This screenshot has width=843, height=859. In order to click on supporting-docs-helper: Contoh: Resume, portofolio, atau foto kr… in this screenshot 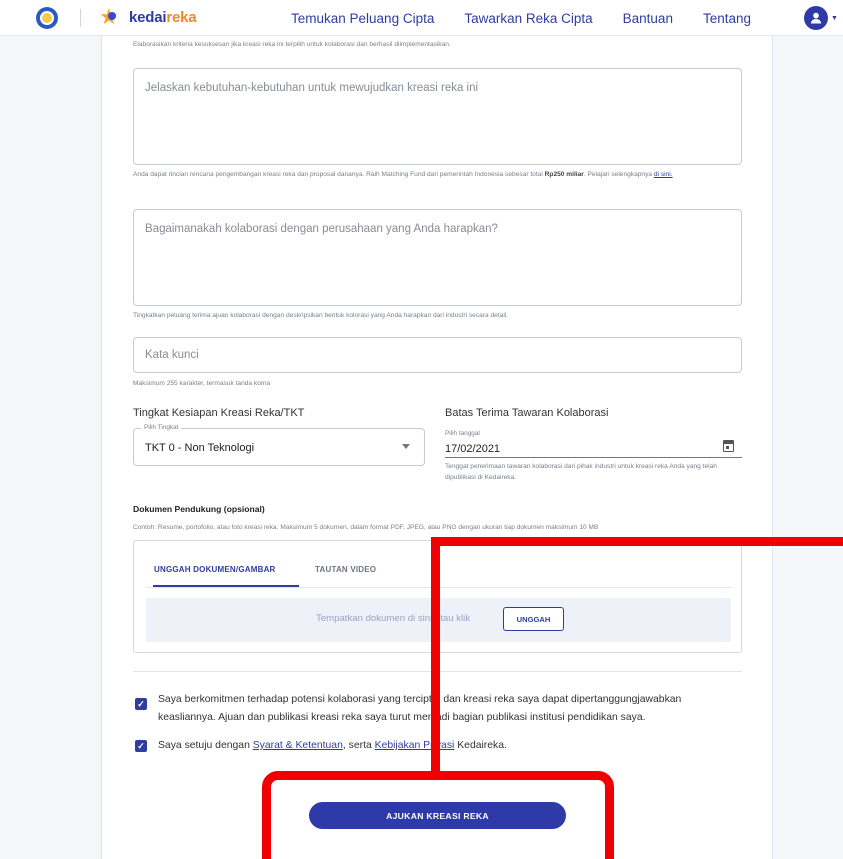, I will do `click(366, 527)`.